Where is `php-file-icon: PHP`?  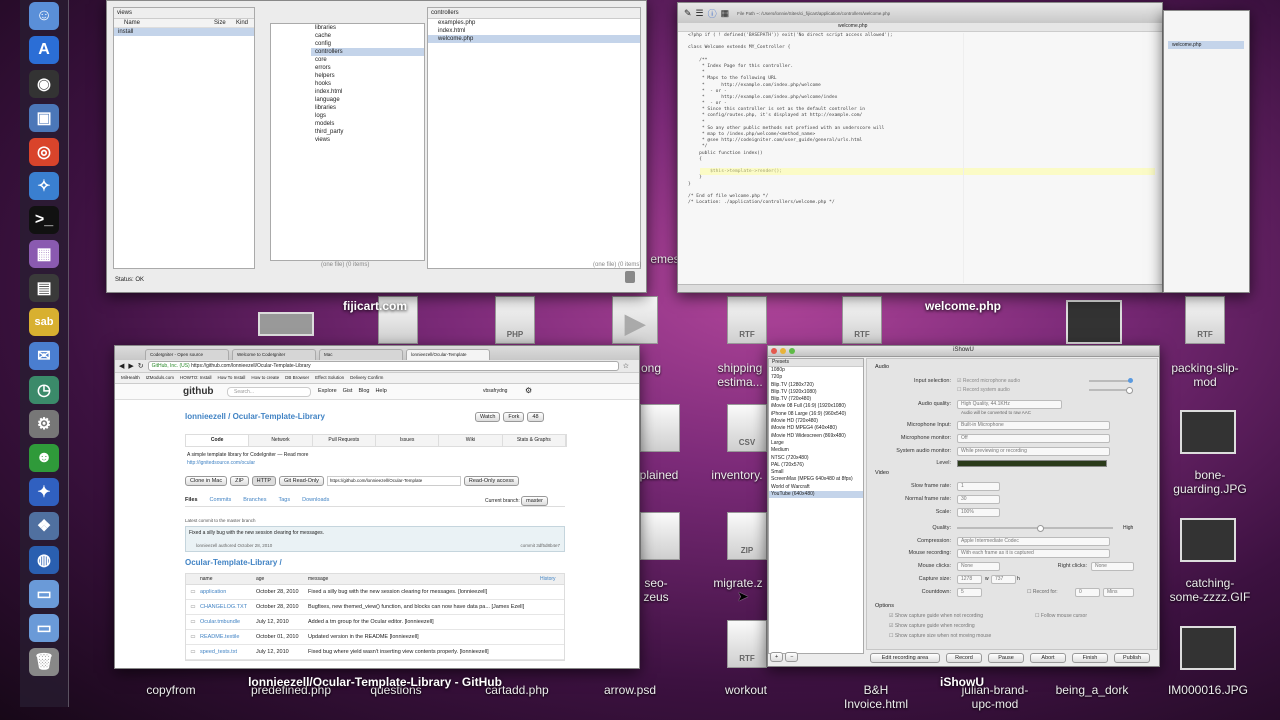 php-file-icon: PHP is located at coordinates (515, 320).